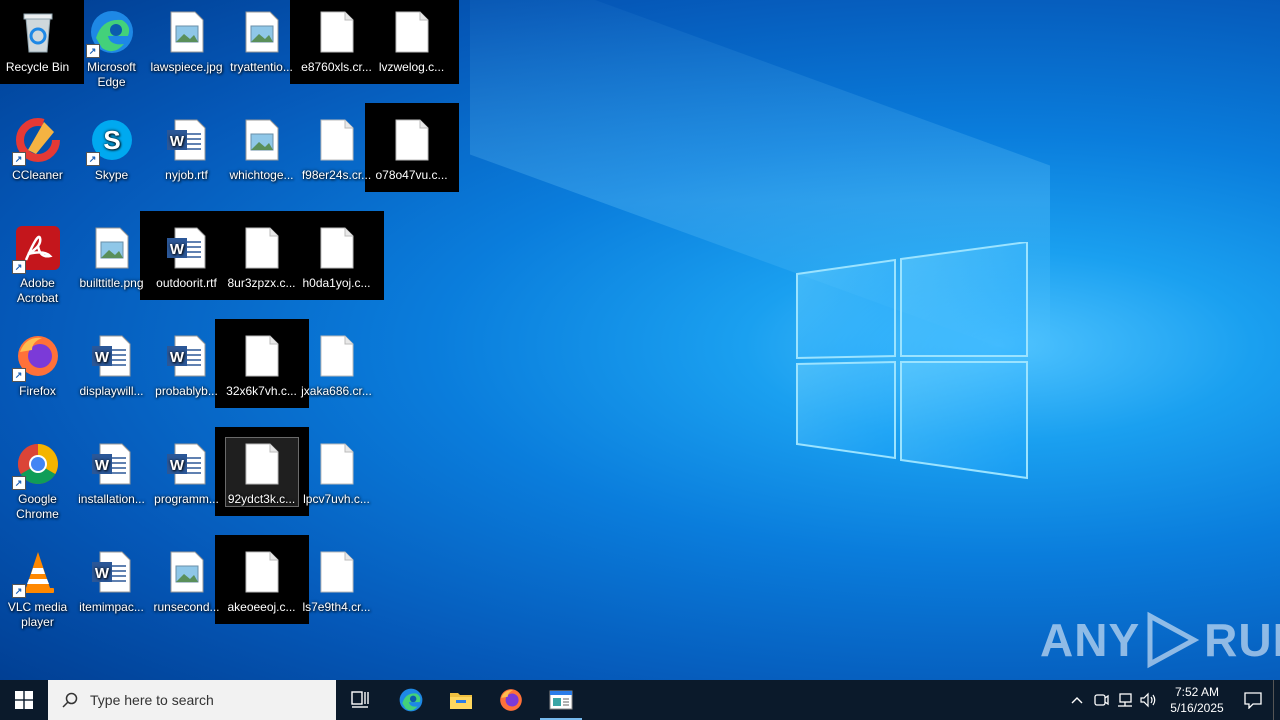  Describe the element at coordinates (111, 175) in the screenshot. I see `desktop-icon-label: Skype` at that location.